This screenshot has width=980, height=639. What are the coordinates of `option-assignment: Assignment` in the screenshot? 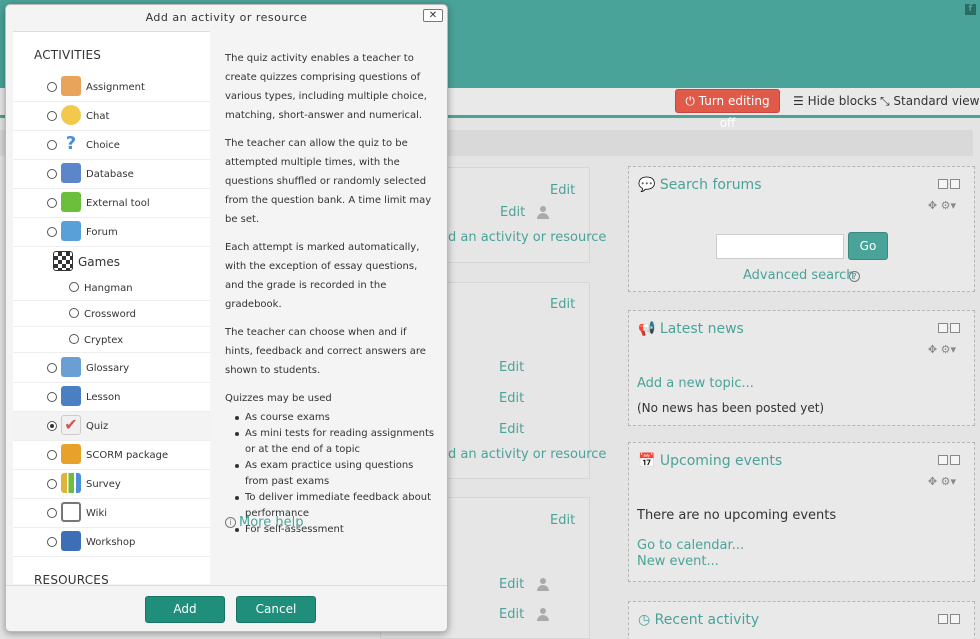 It's located at (111, 87).